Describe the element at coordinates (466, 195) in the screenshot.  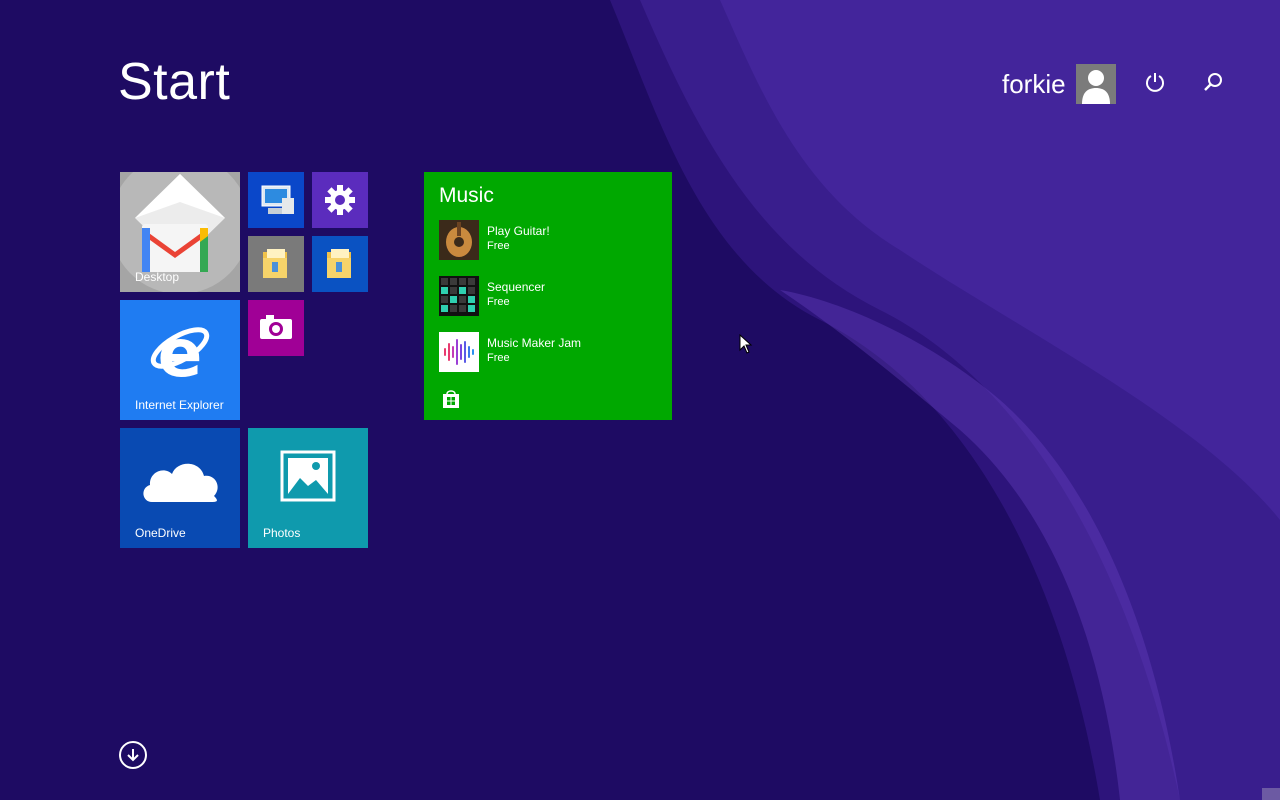
I see `music-tile-title: Music` at that location.